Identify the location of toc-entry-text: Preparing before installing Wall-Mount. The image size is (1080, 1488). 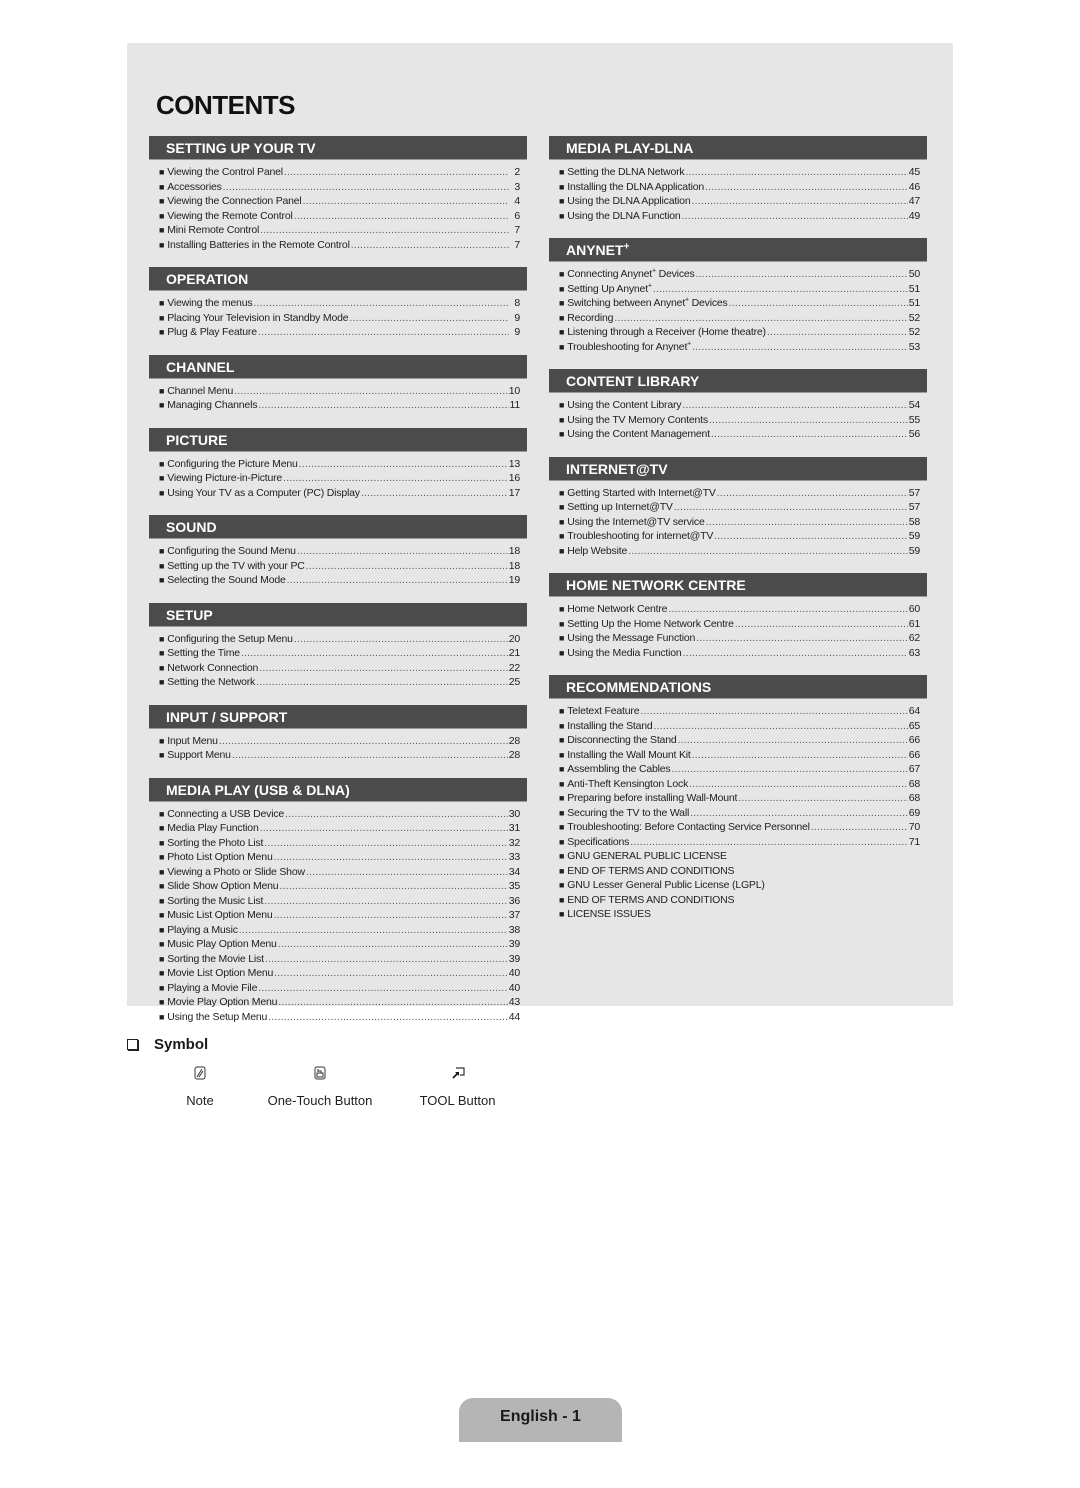
(652, 798).